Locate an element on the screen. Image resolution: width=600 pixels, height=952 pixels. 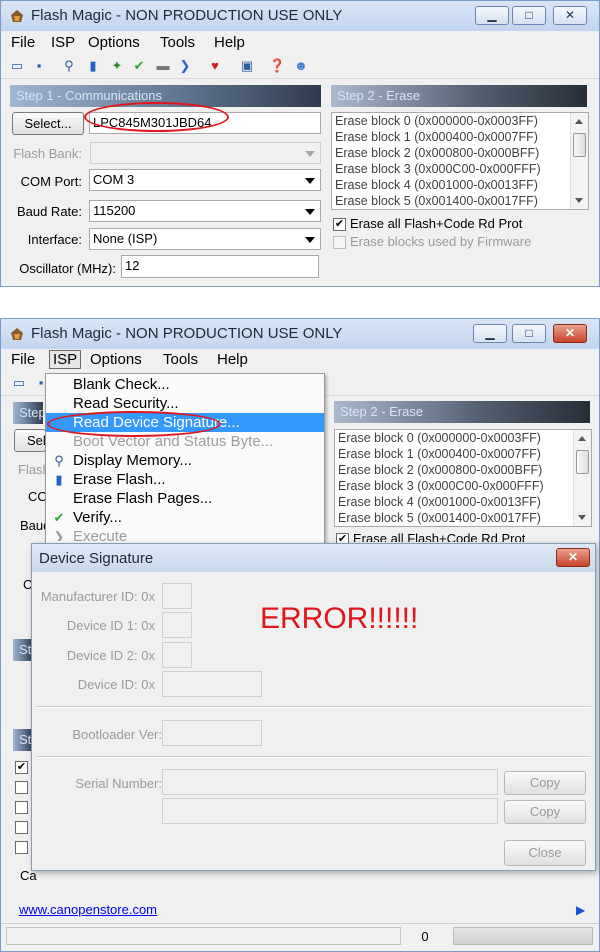
device-id2-field is located at coordinates (177, 655).